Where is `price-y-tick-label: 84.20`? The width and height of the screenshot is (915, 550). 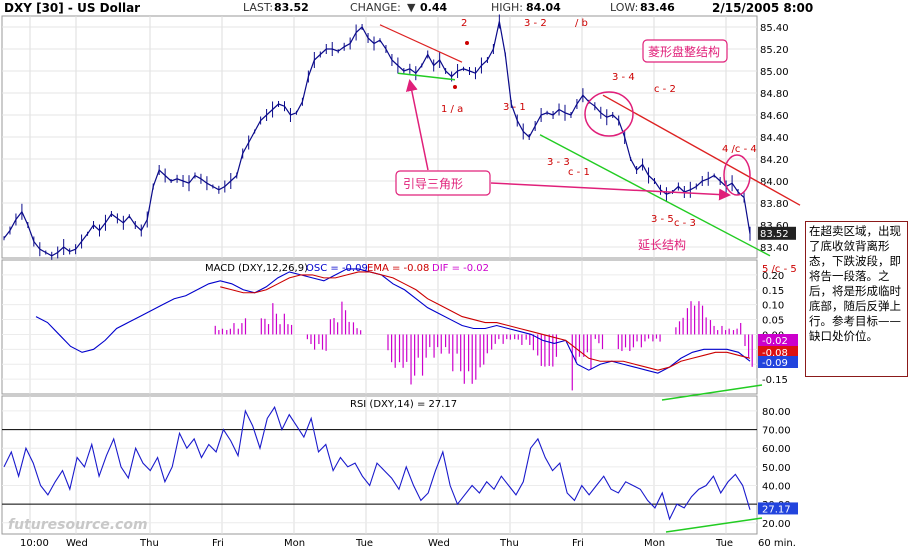
price-y-tick-label: 84.20 is located at coordinates (774, 160).